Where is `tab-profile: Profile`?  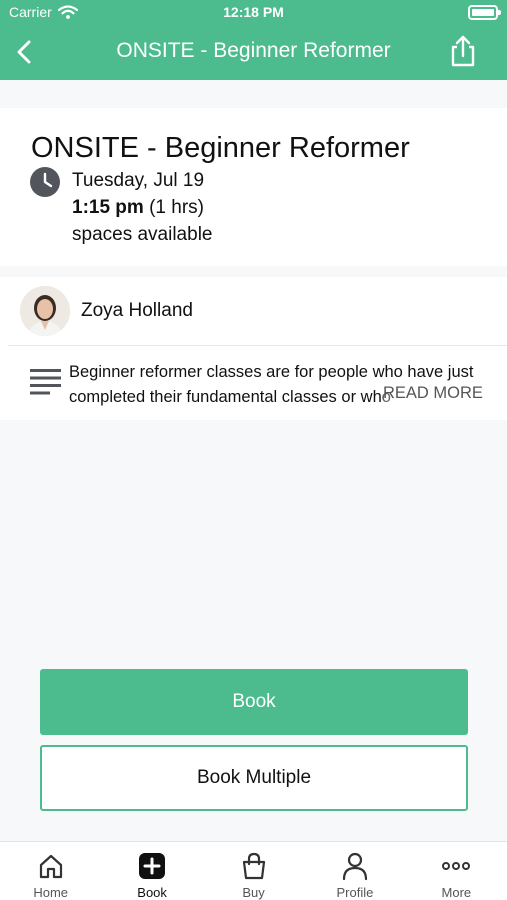
tab-profile: Profile is located at coordinates (354, 871).